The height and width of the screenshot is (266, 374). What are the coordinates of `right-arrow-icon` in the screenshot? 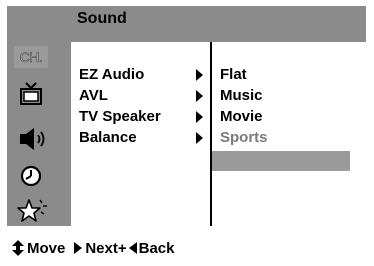 It's located at (78, 248).